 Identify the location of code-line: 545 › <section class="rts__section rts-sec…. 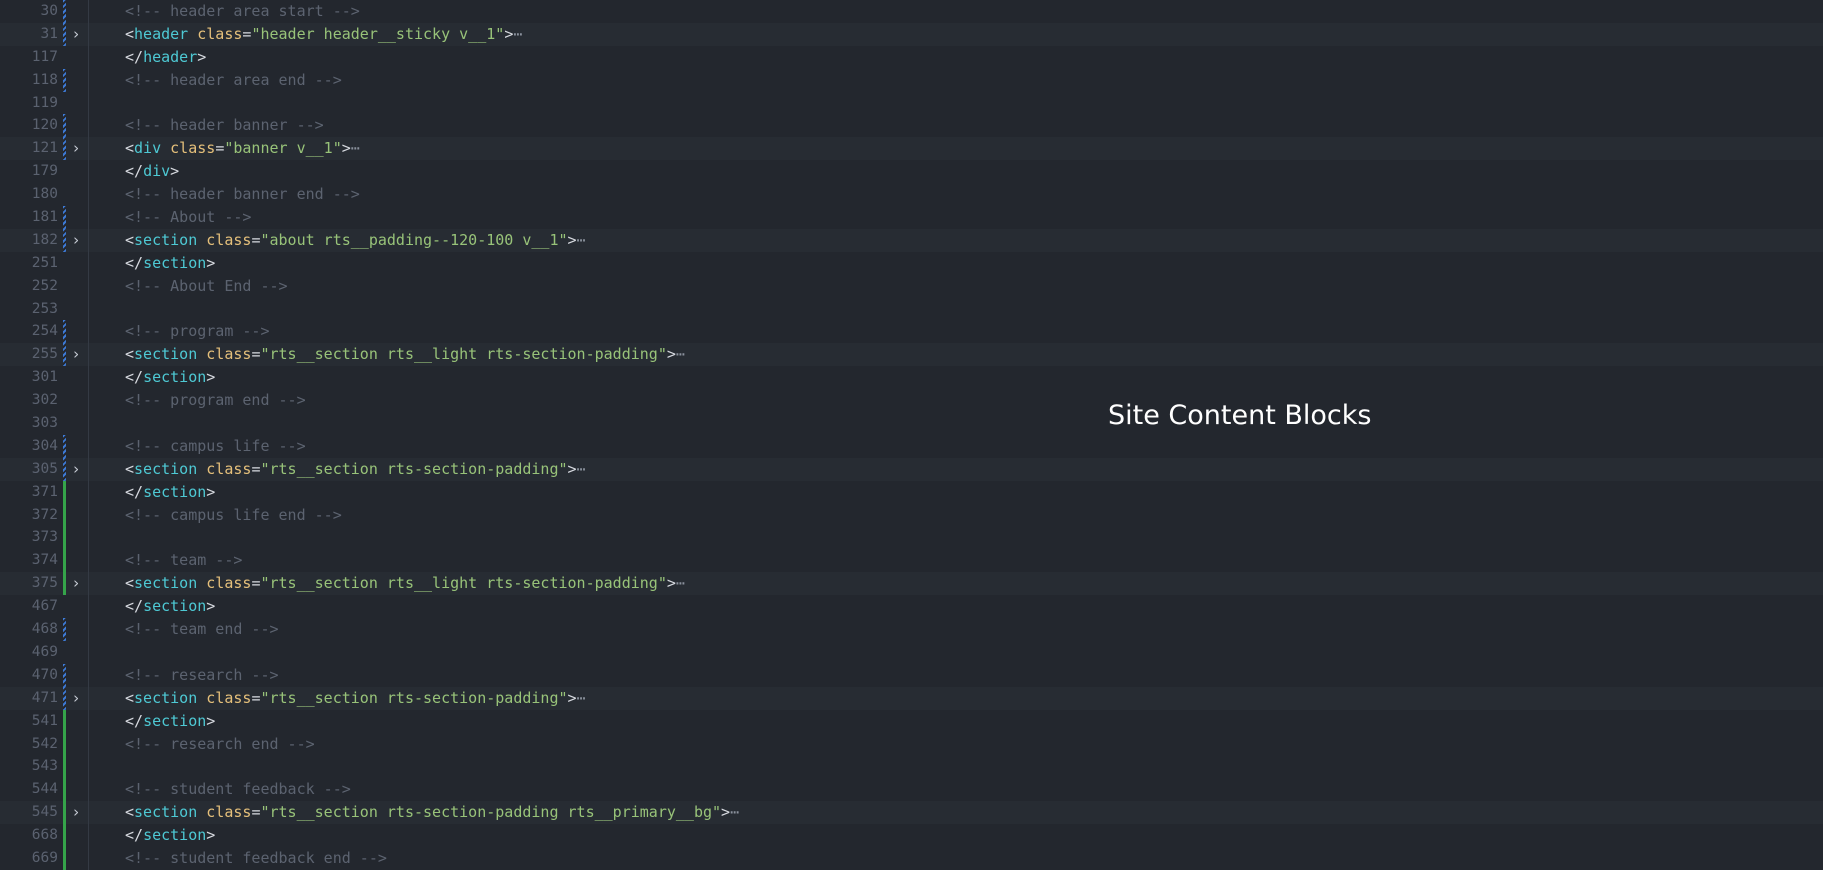
(911, 813).